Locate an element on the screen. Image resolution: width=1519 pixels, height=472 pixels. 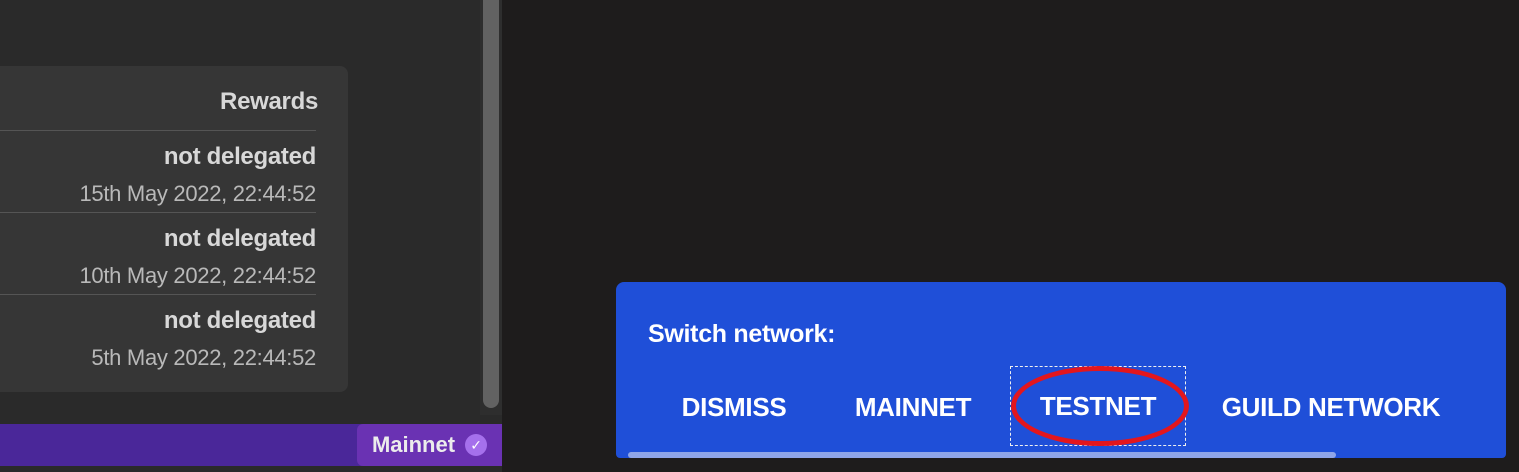
reward-date: 10th May 2022, 22:44:52 is located at coordinates (197, 275).